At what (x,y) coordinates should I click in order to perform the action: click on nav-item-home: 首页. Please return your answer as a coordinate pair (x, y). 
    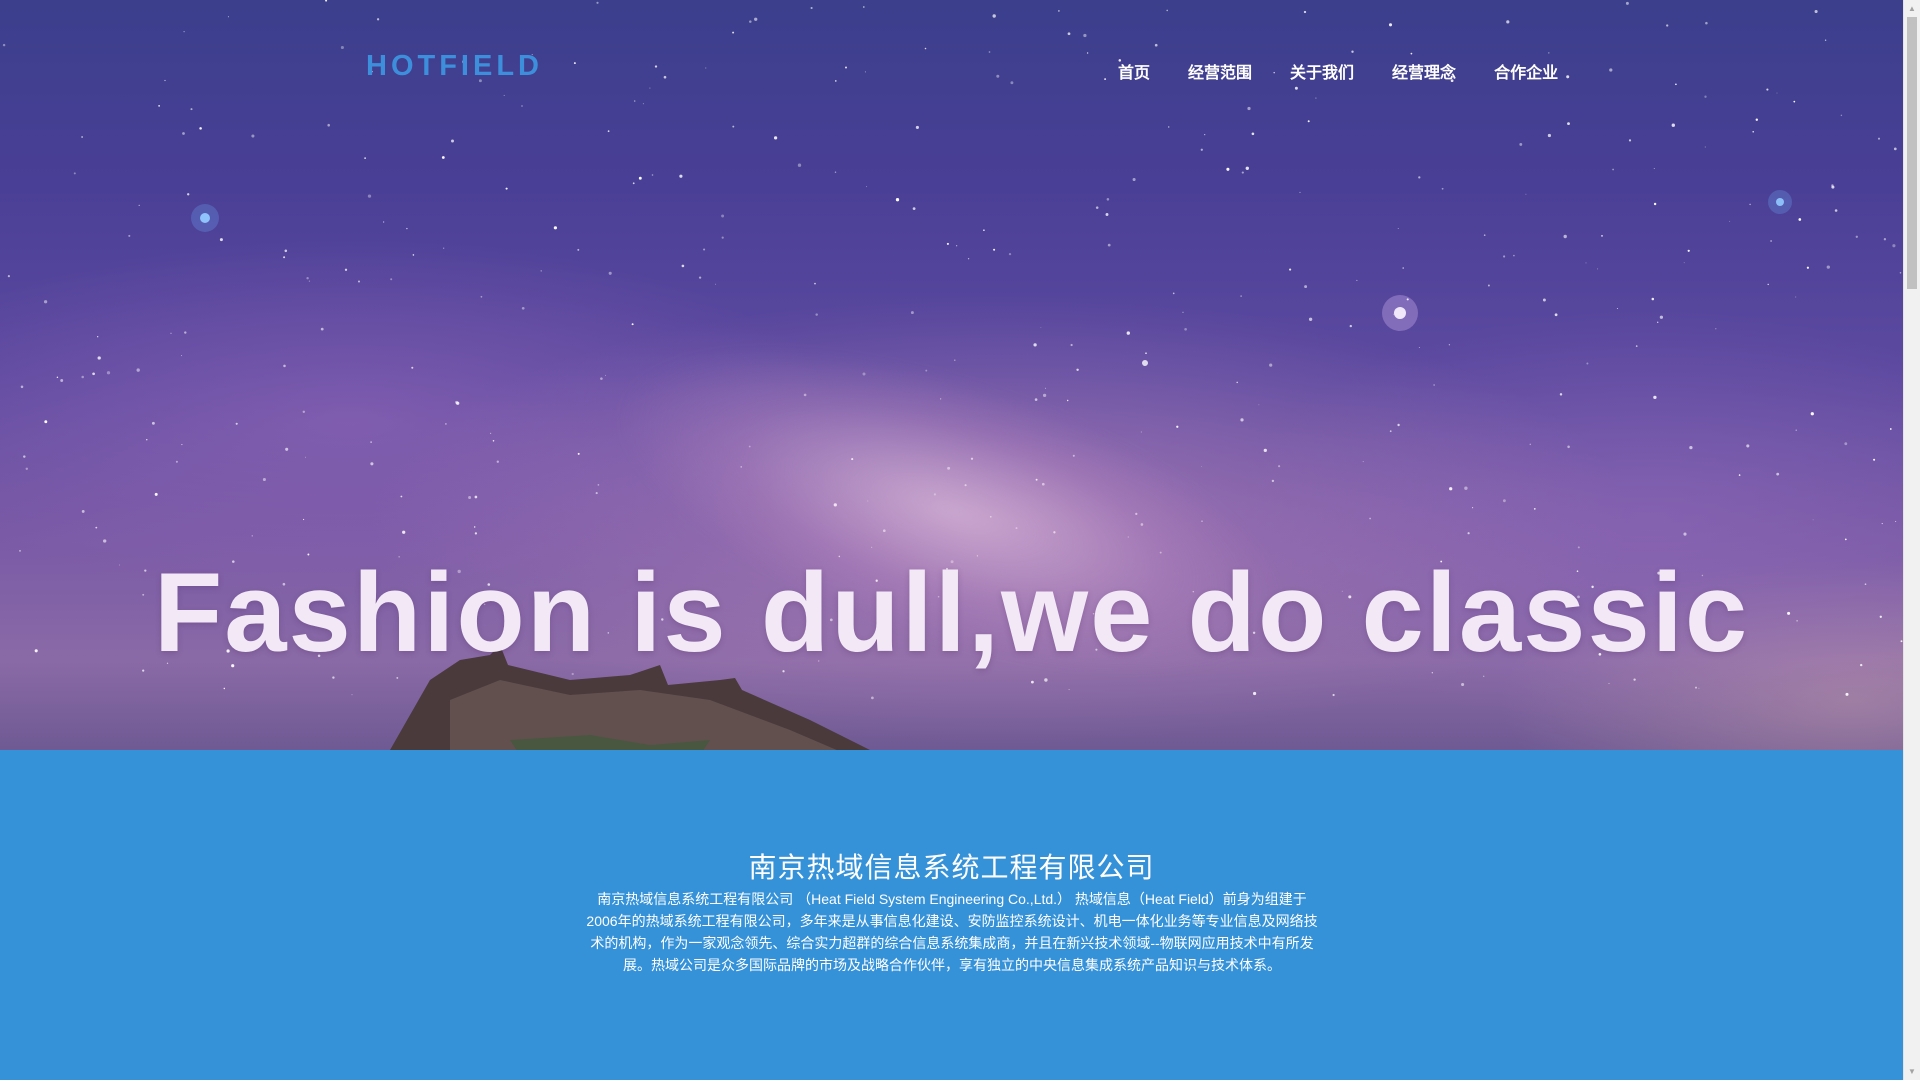
    Looking at the image, I should click on (1134, 71).